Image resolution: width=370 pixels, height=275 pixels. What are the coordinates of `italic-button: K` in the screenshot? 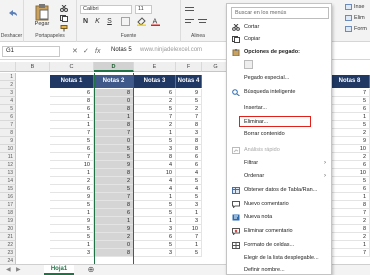 It's located at (97, 21).